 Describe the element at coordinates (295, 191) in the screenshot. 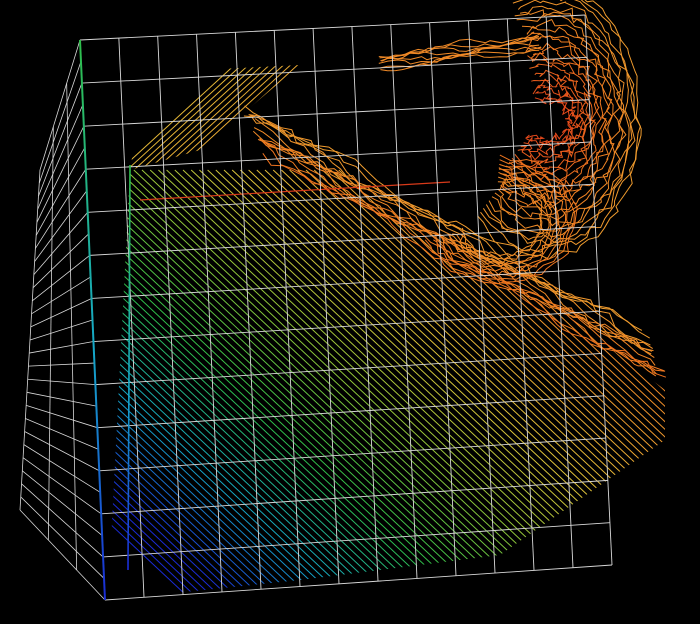

I see `section-cut-line` at that location.